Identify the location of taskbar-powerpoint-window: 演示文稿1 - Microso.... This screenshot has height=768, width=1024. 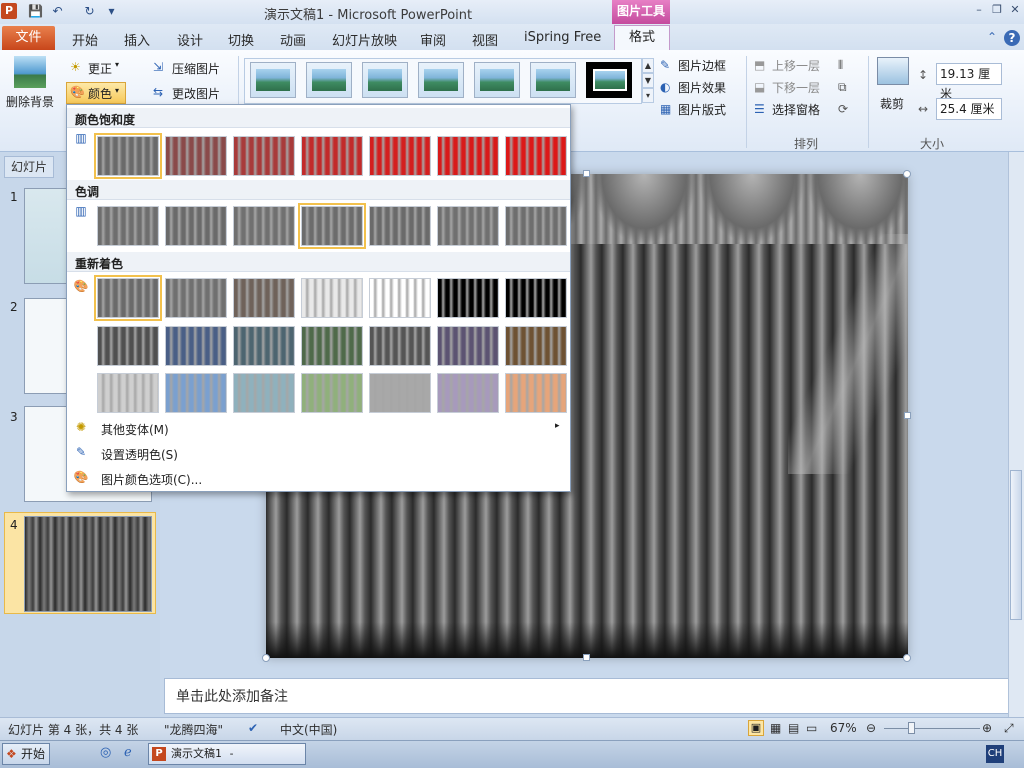
(227, 755).